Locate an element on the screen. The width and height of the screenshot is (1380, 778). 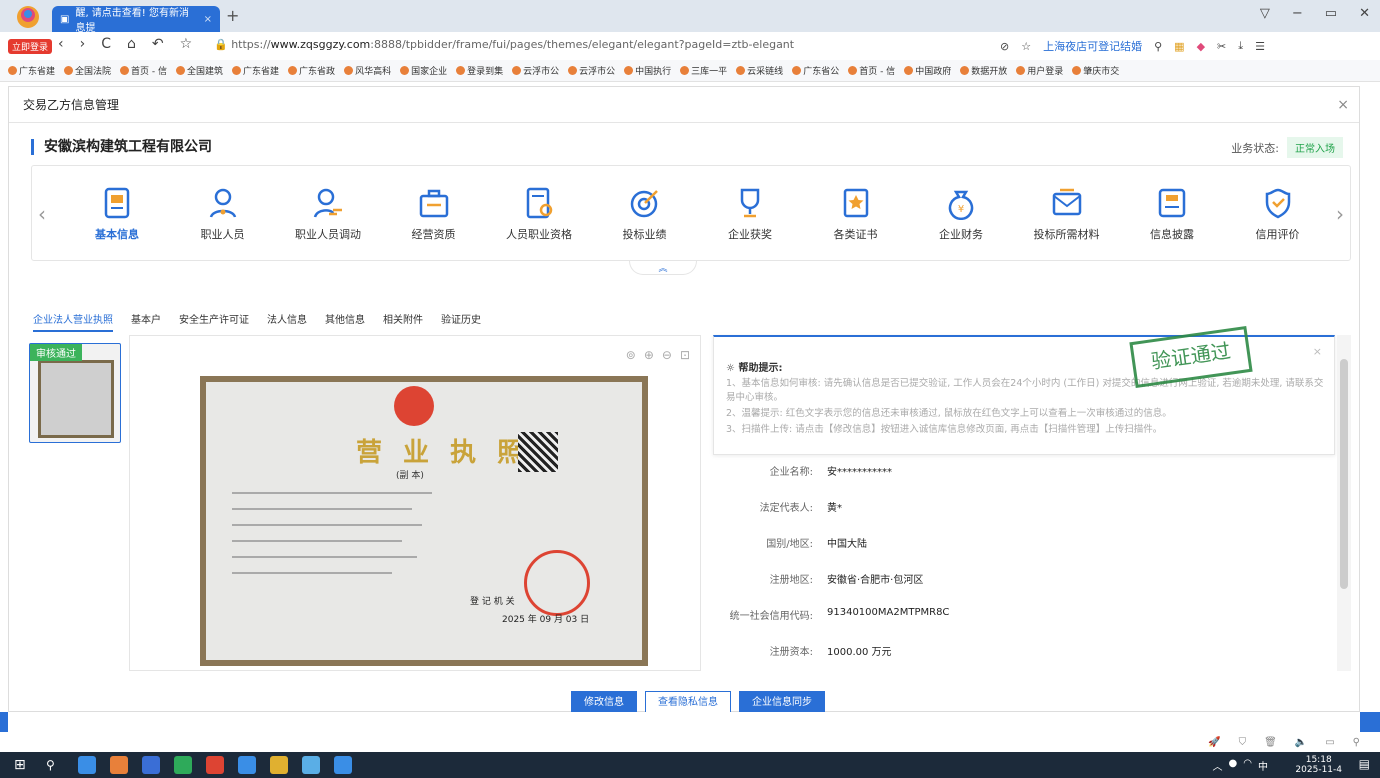
subtab-1: 基本户 is located at coordinates (146, 321).